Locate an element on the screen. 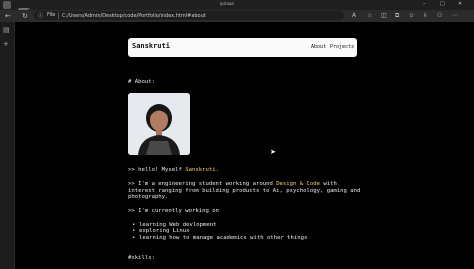 Image resolution: width=474 pixels, height=269 pixels. info-icon: ⓘ is located at coordinates (40, 15).